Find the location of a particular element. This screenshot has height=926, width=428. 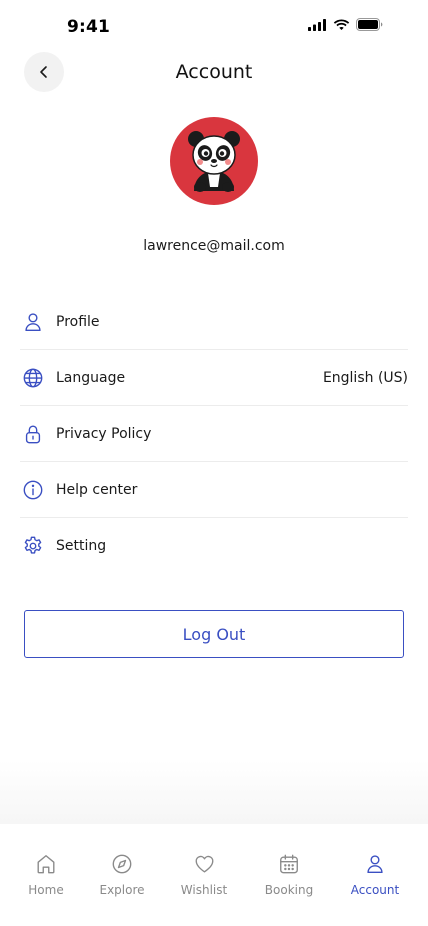

menu-item-privacy-policy: Privacy Policy is located at coordinates (214, 434).